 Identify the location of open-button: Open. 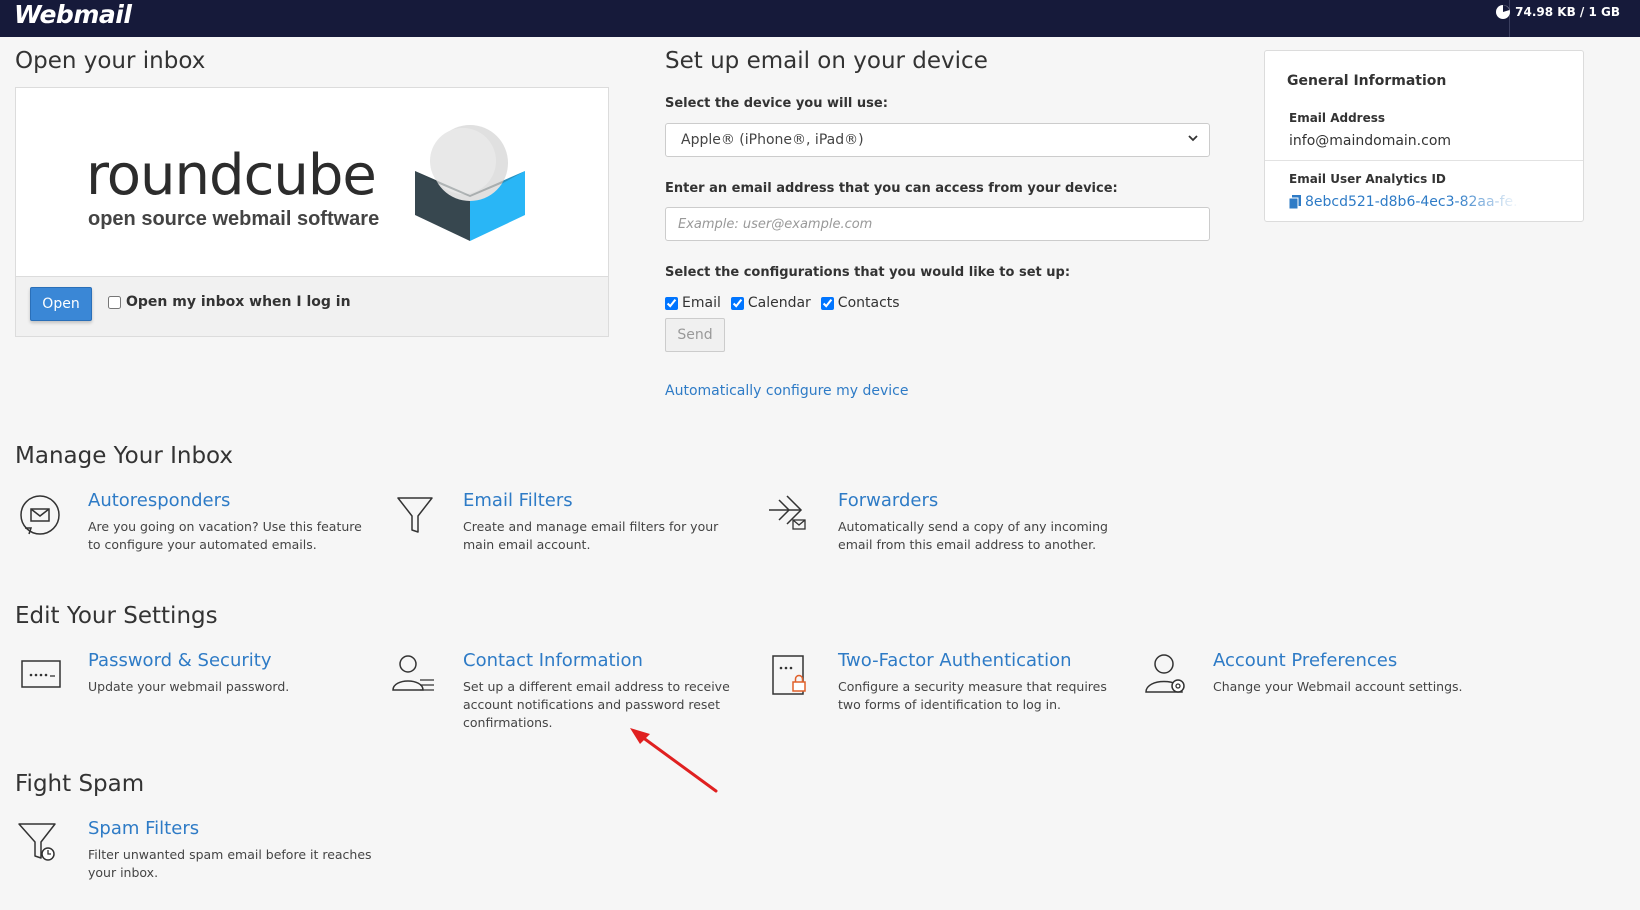
(61, 304).